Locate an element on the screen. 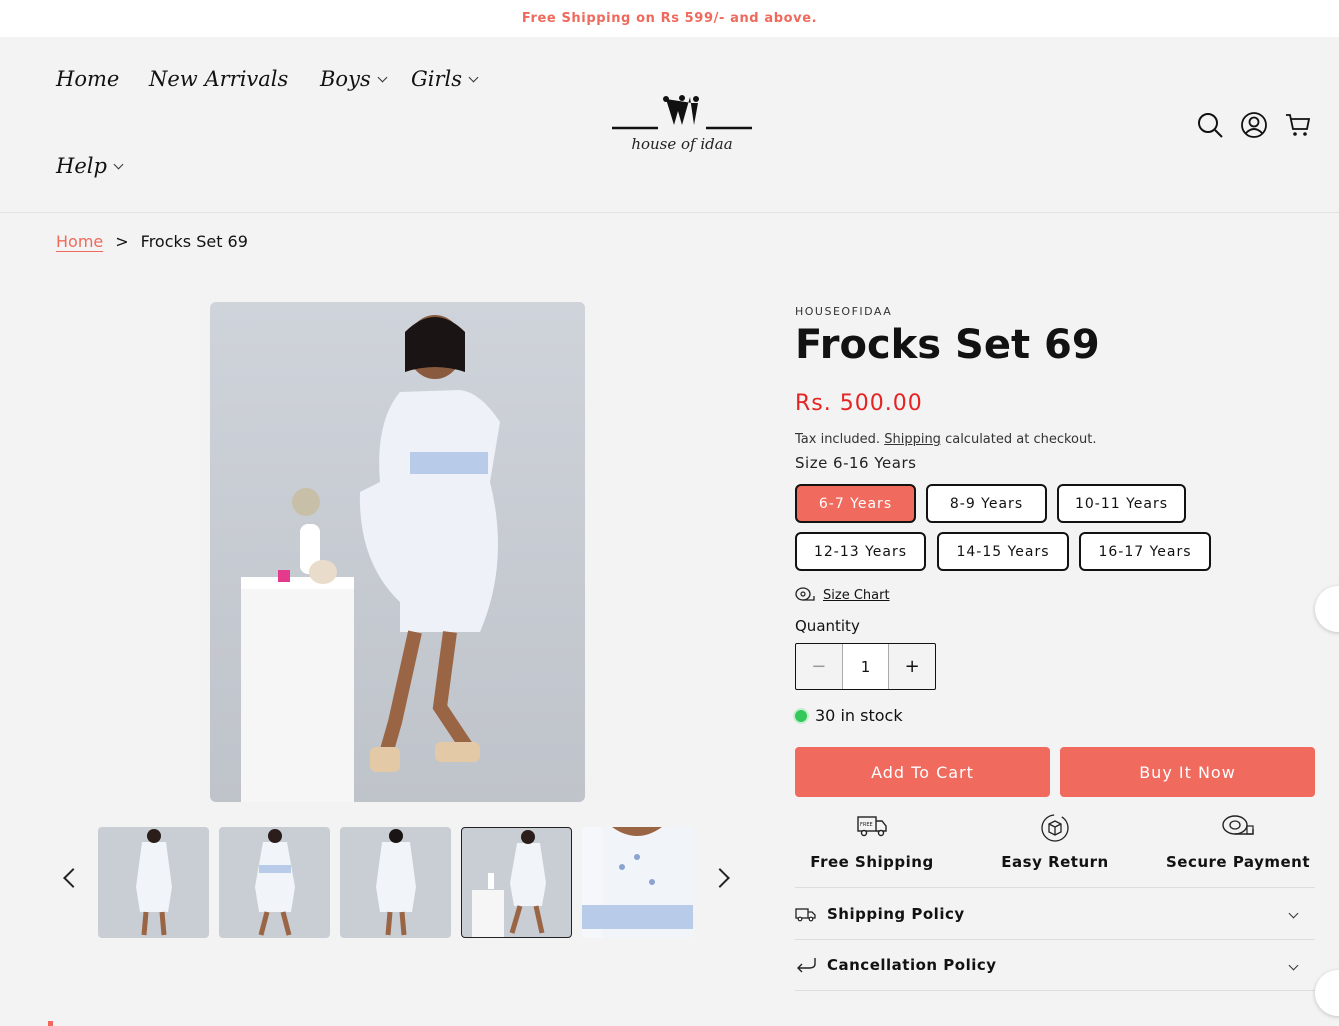 The width and height of the screenshot is (1339, 1026). return-arrow-icon is located at coordinates (806, 965).